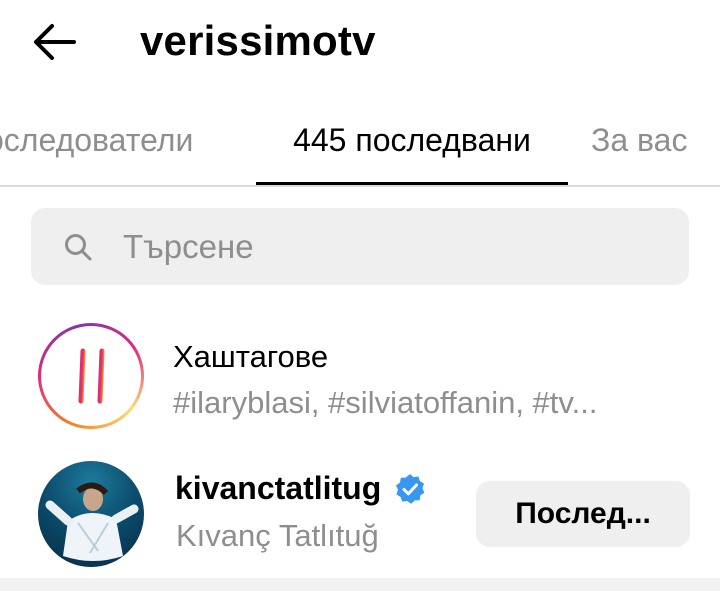  I want to click on search-input, so click(393, 246).